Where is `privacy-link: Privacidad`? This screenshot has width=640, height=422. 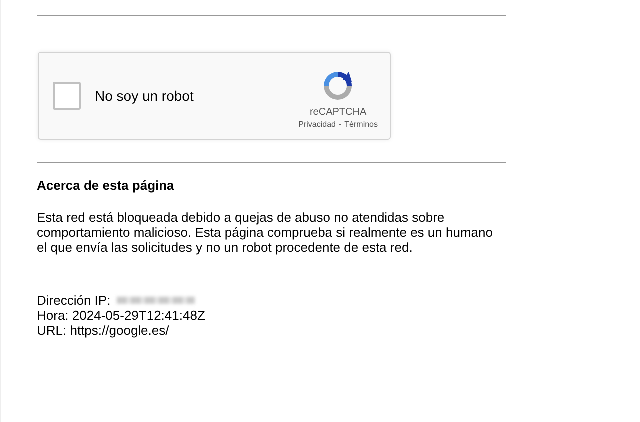 privacy-link: Privacidad is located at coordinates (317, 124).